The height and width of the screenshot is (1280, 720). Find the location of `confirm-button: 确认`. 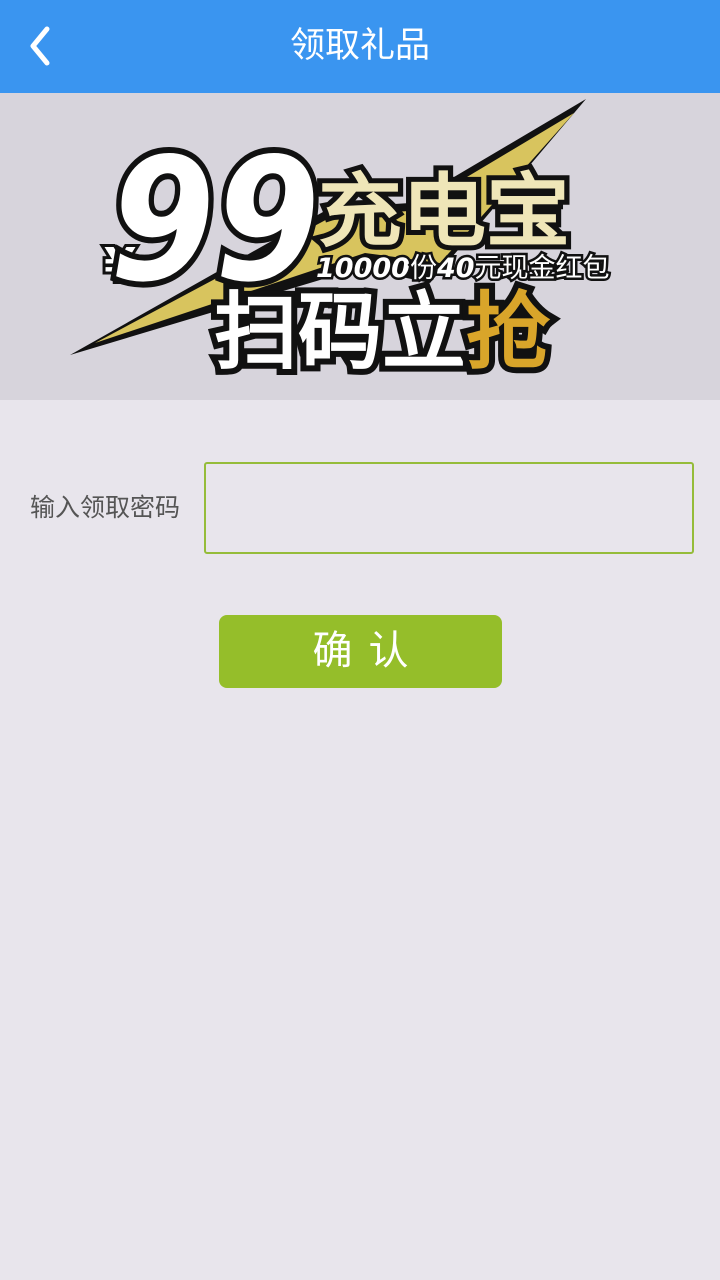

confirm-button: 确认 is located at coordinates (360, 651).